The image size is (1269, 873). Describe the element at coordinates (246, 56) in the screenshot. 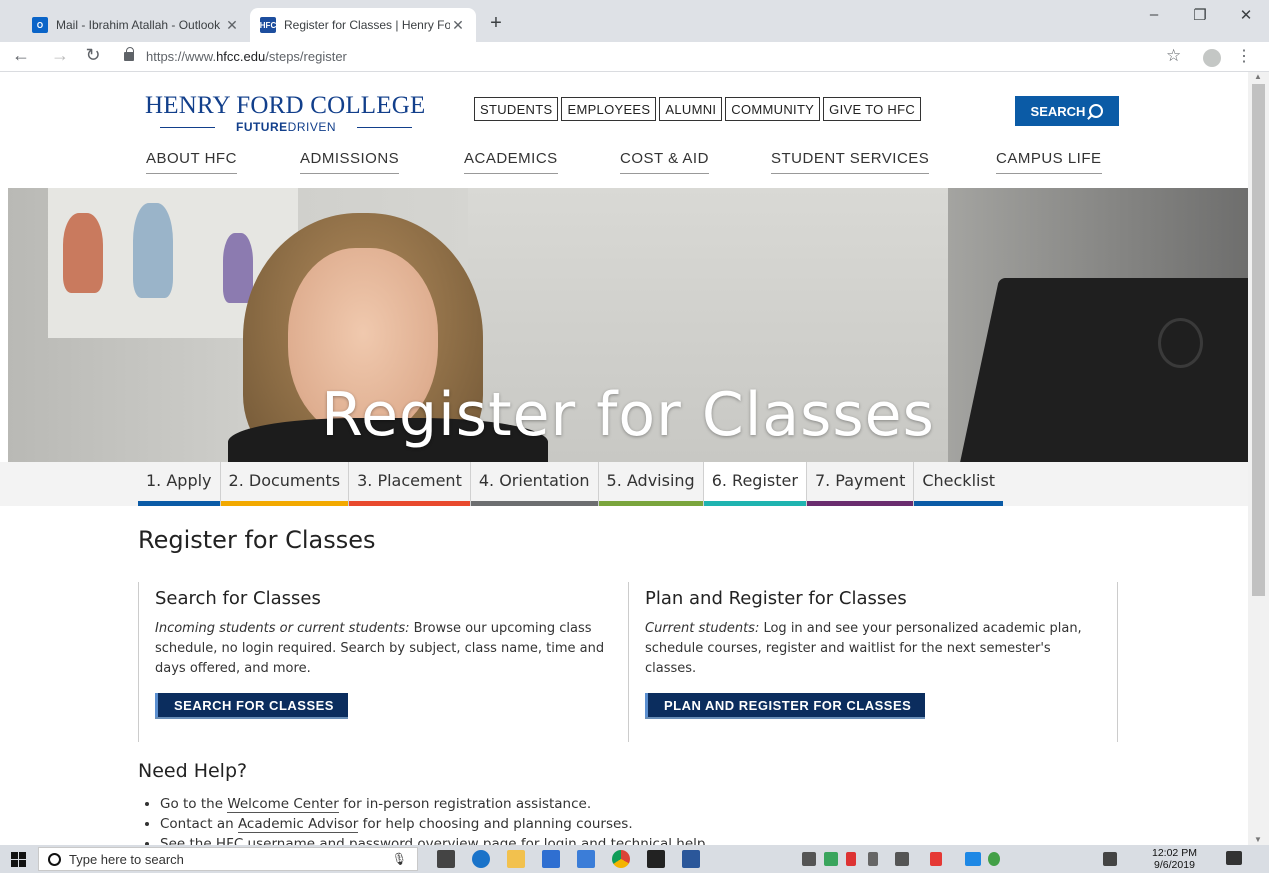

I see `address-bar: https://www.hfcc.edu/steps/register` at that location.